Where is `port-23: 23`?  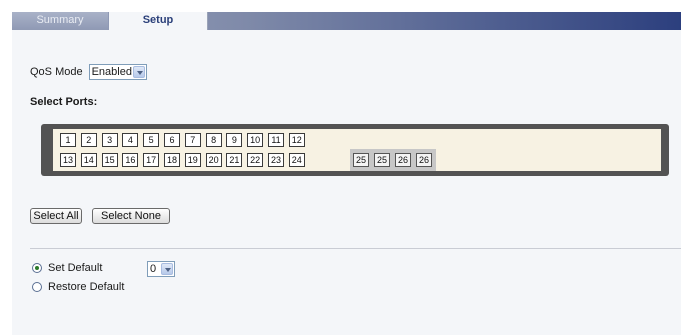 port-23: 23 is located at coordinates (276, 160).